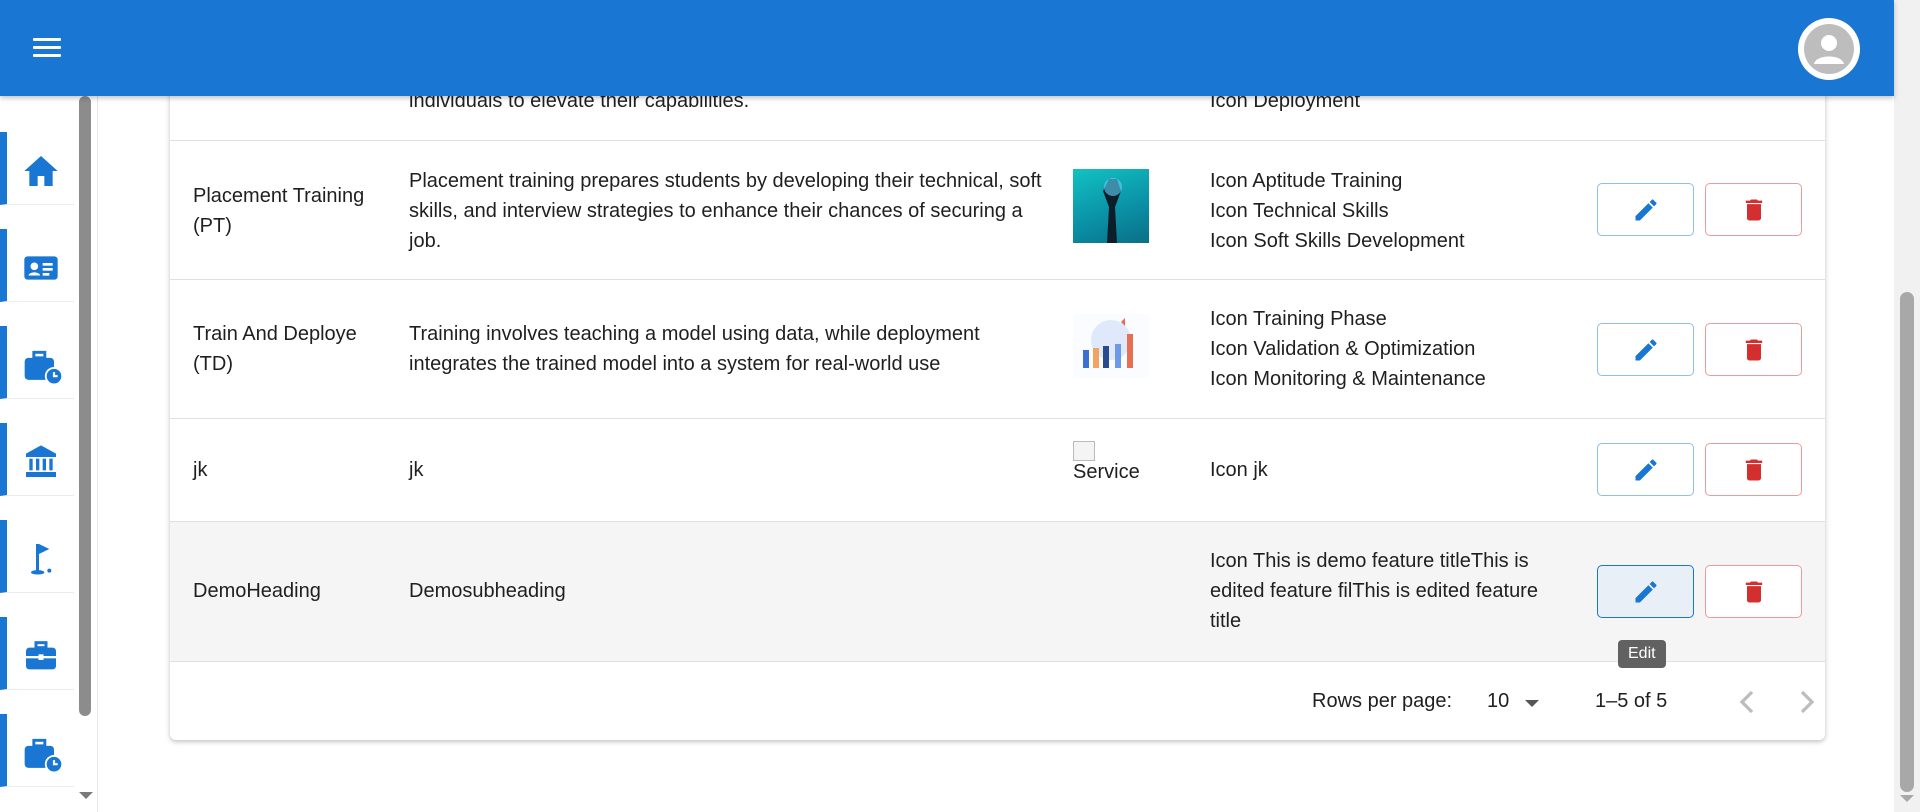  Describe the element at coordinates (416, 470) in the screenshot. I see `row-description: jk` at that location.